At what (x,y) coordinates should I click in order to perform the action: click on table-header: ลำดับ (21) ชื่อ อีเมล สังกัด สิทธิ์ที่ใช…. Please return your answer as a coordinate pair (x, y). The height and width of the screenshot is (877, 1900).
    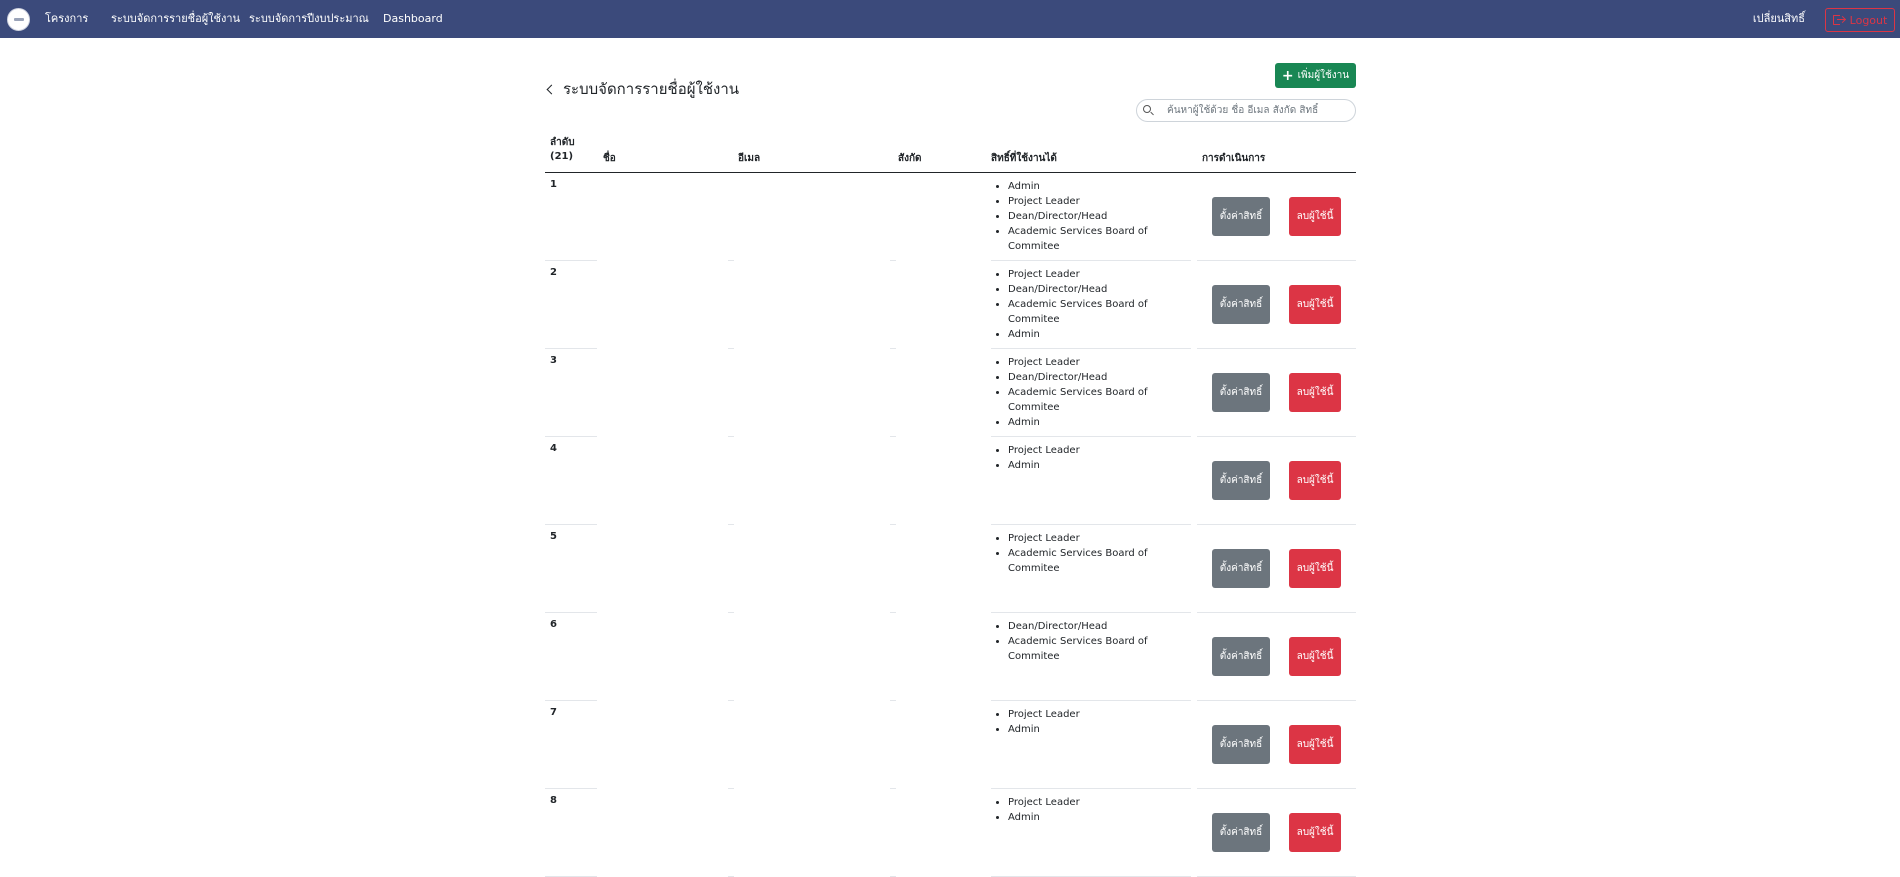
    Looking at the image, I should click on (950, 154).